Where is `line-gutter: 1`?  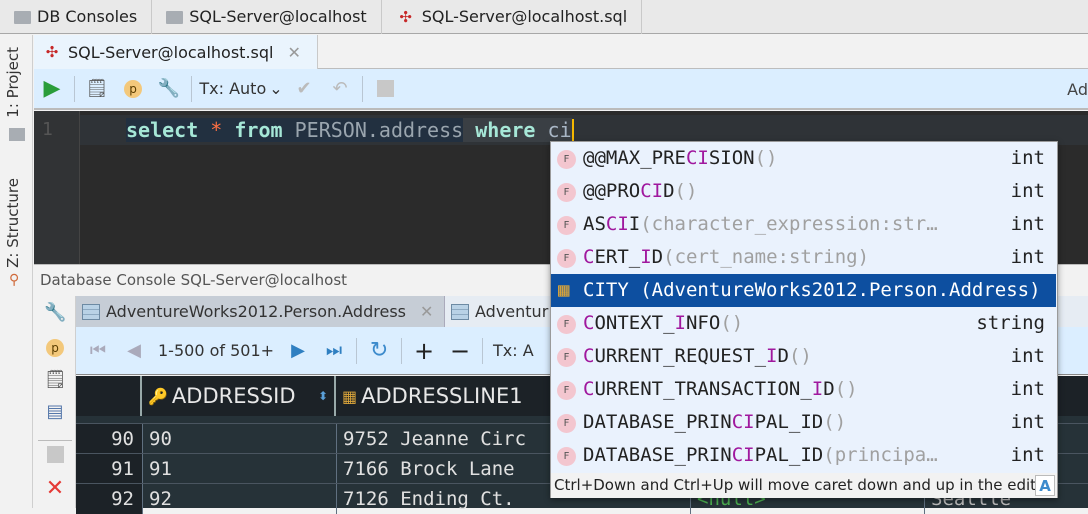
line-gutter: 1 is located at coordinates (57, 187).